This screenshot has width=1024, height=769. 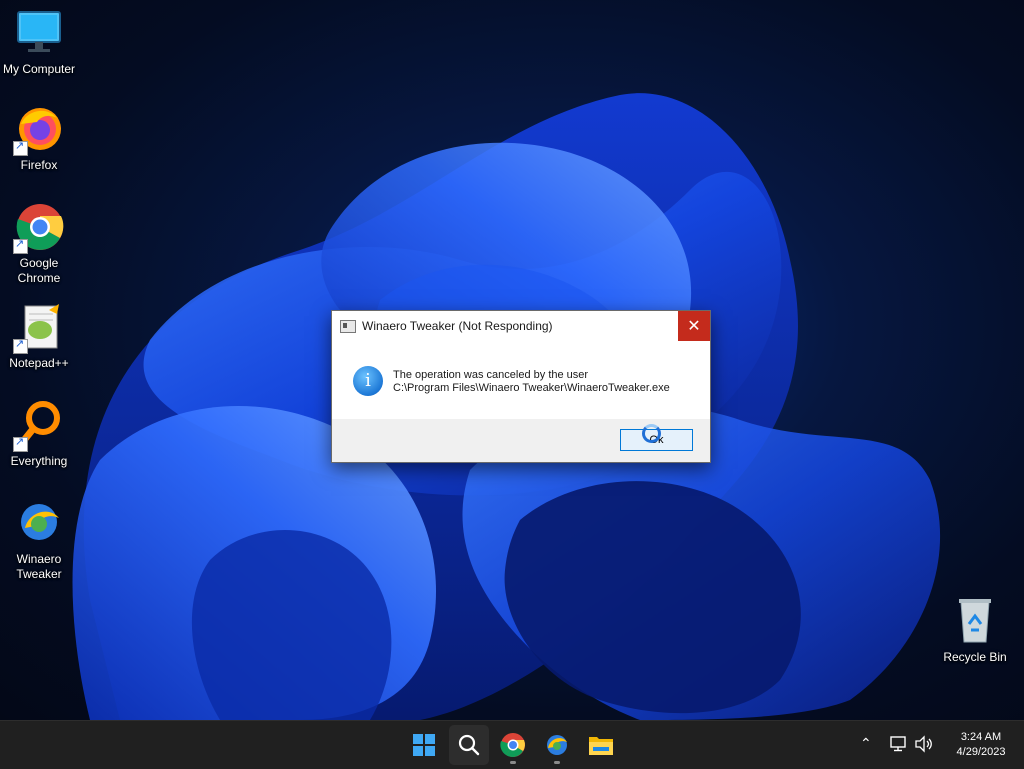 What do you see at coordinates (975, 657) in the screenshot?
I see `desktop-icon-label: Recycle Bin` at bounding box center [975, 657].